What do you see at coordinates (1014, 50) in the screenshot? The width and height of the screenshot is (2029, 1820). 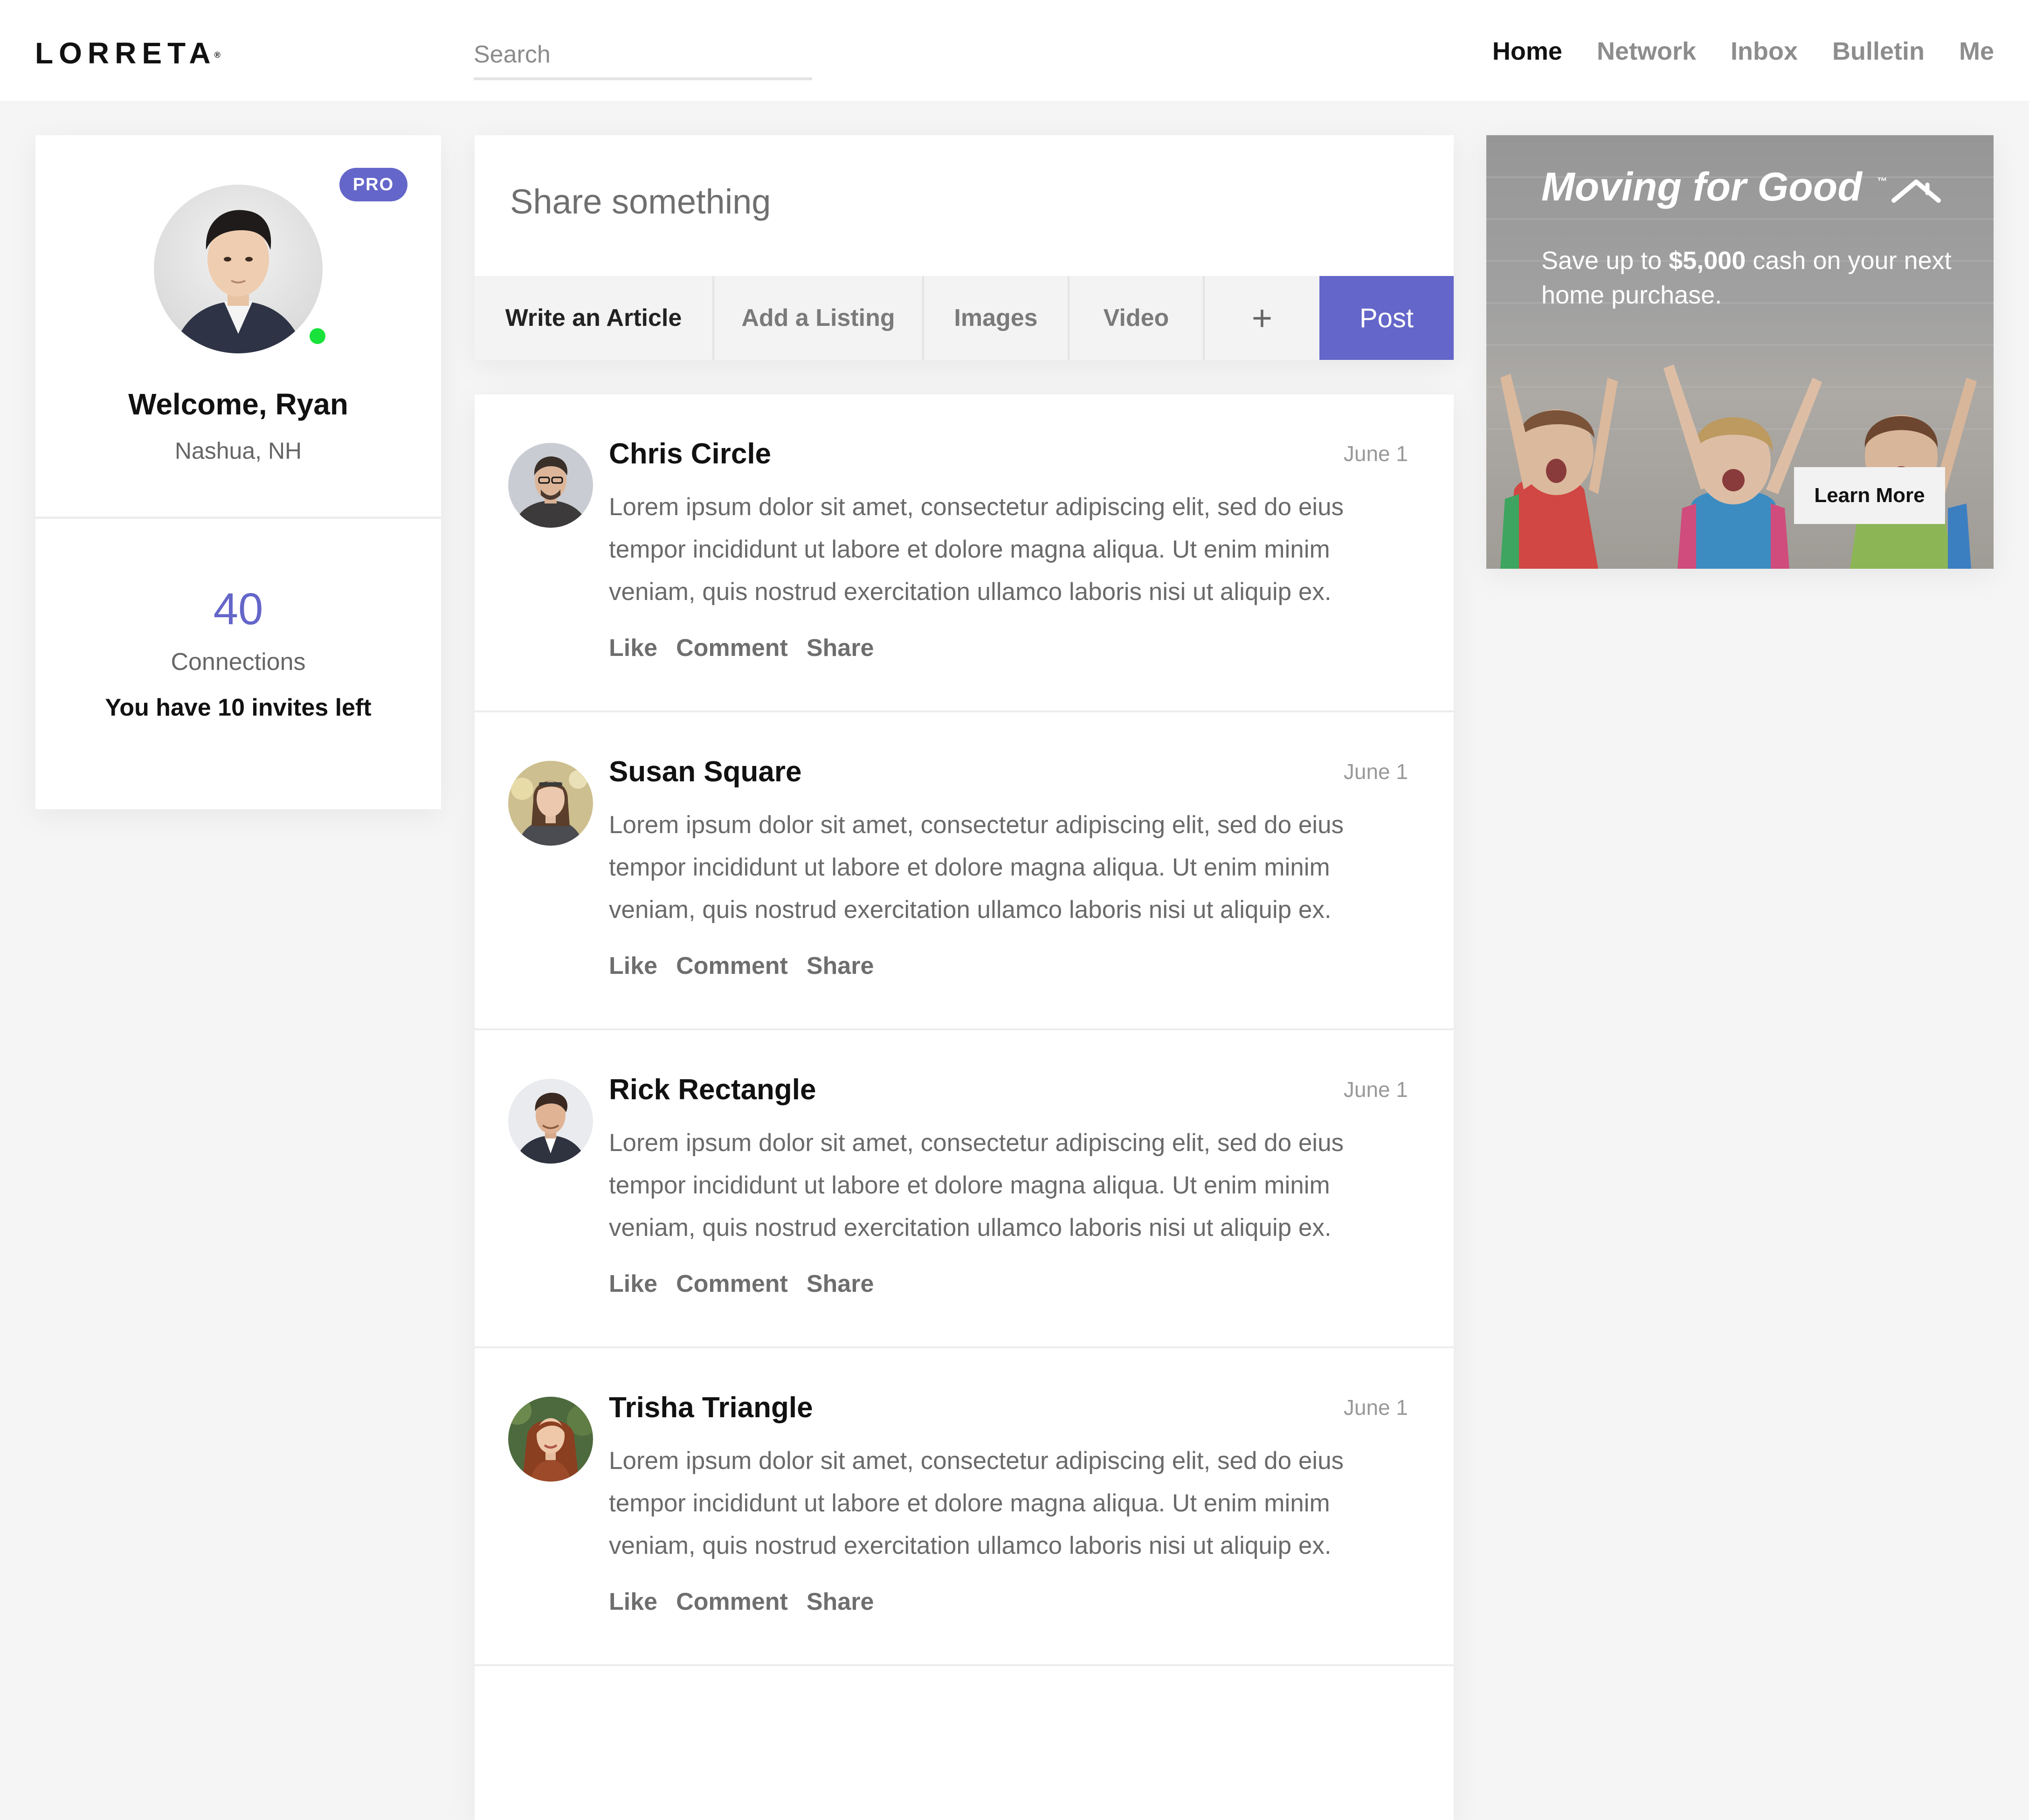 I see `top-bar: LORRETA® Home Network Inbox Bulletin Me` at bounding box center [1014, 50].